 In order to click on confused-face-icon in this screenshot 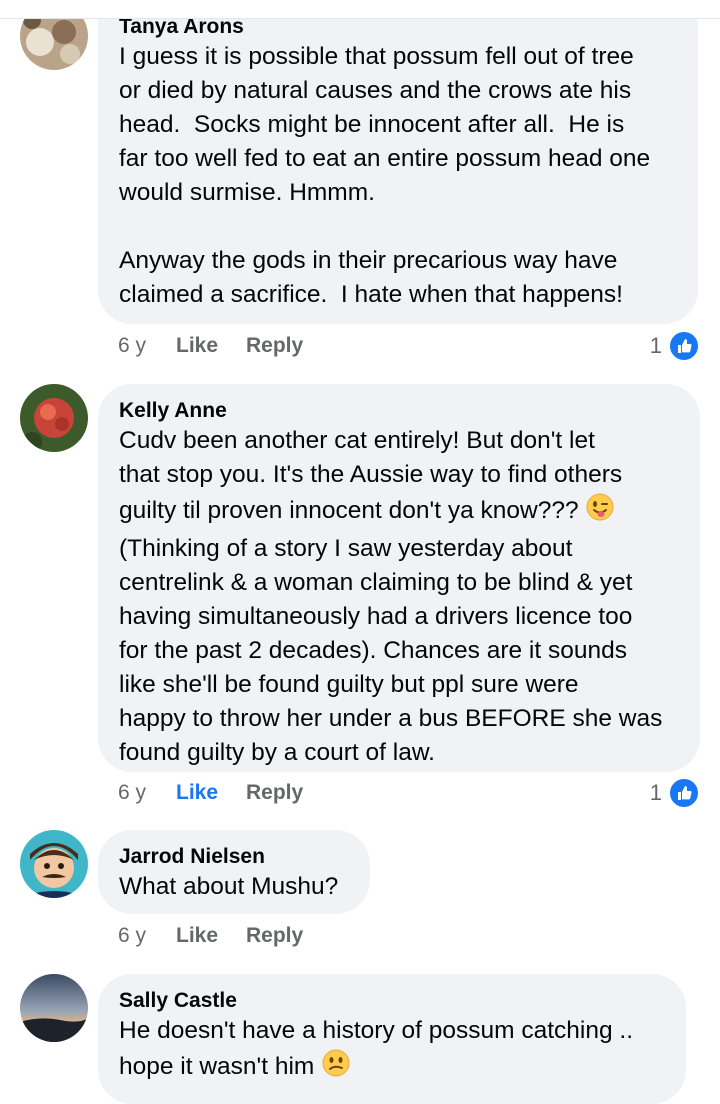, I will do `click(336, 1068)`.